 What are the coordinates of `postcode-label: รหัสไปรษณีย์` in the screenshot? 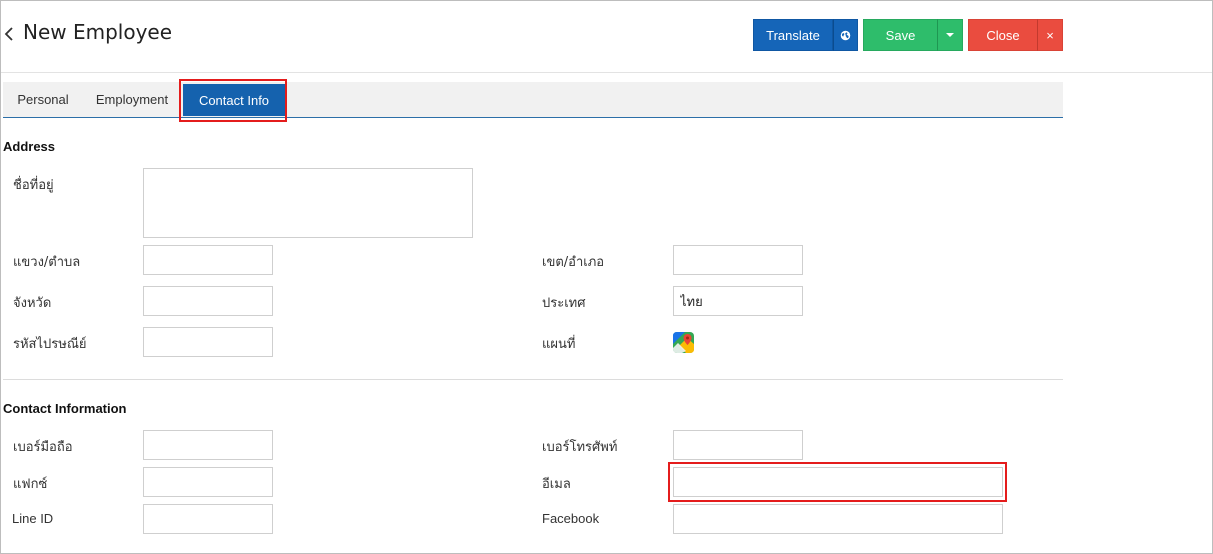 It's located at (50, 344).